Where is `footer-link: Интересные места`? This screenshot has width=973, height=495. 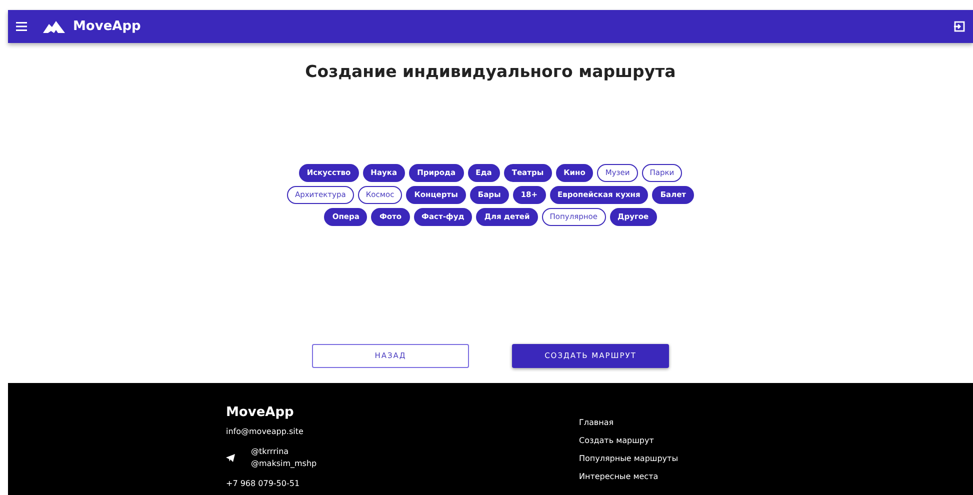 footer-link: Интересные места is located at coordinates (618, 476).